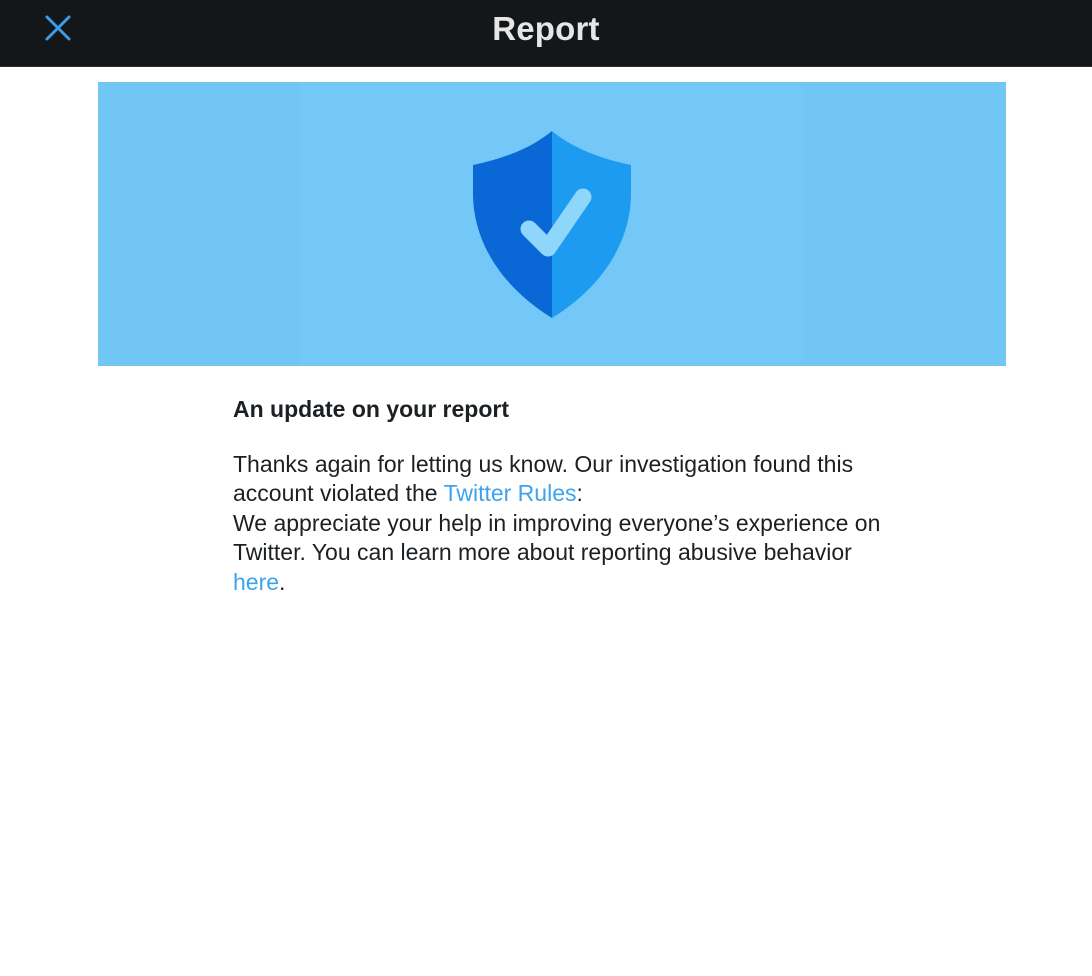  Describe the element at coordinates (371, 409) in the screenshot. I see `message-heading: An update on your report` at that location.